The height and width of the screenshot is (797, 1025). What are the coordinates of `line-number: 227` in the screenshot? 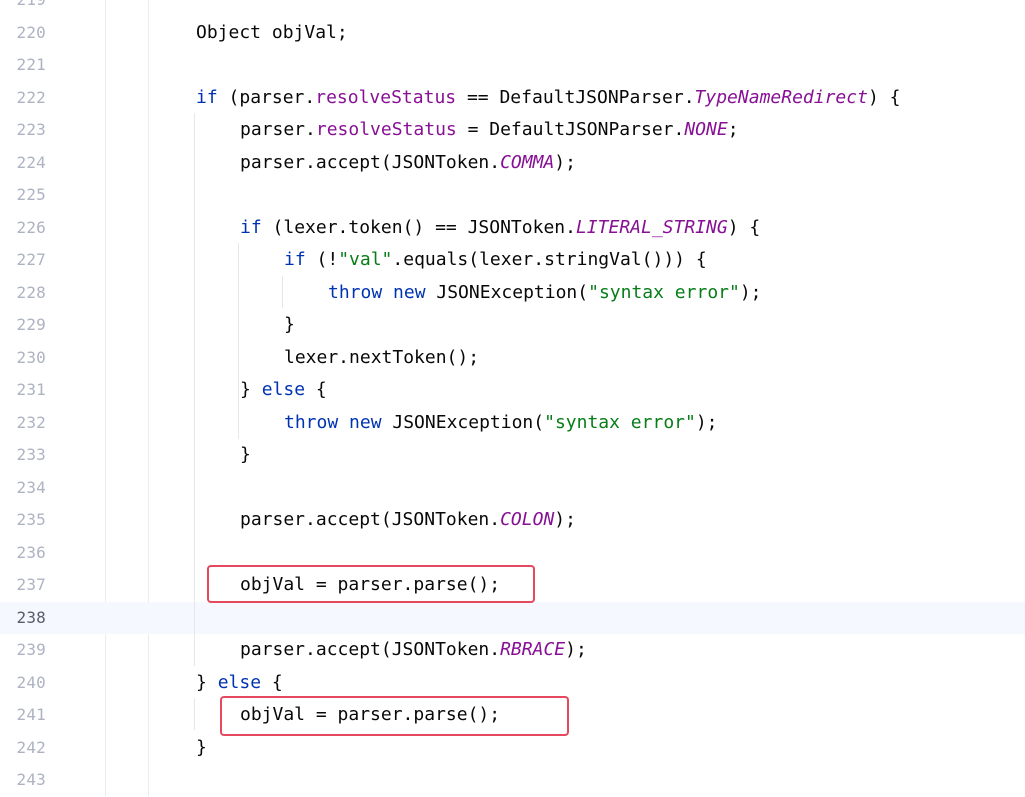 It's located at (23, 260).